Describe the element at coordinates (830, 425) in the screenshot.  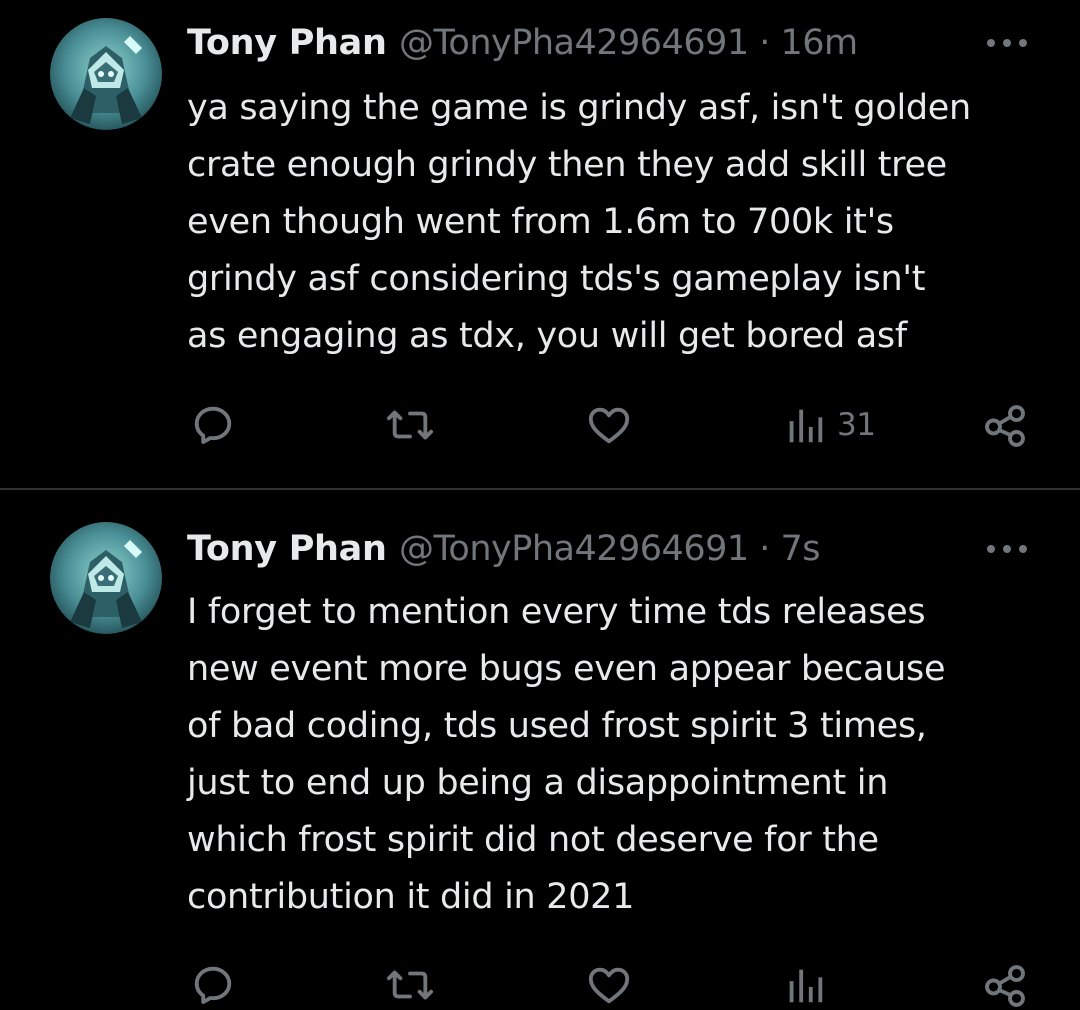
I see `views-button: 31` at that location.